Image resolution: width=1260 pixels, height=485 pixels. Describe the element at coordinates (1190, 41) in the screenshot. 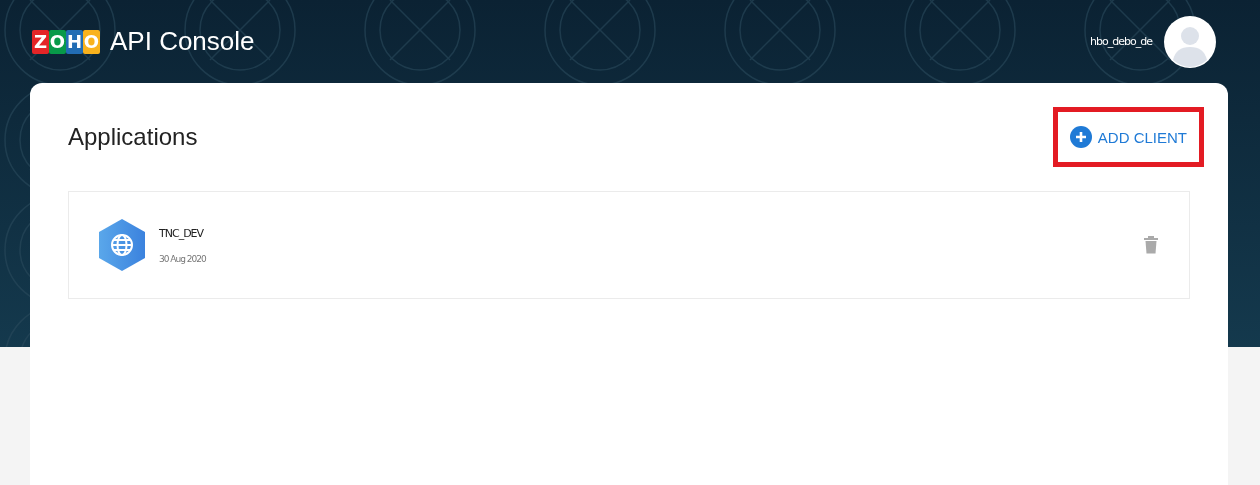

I see `avatar-icon` at that location.